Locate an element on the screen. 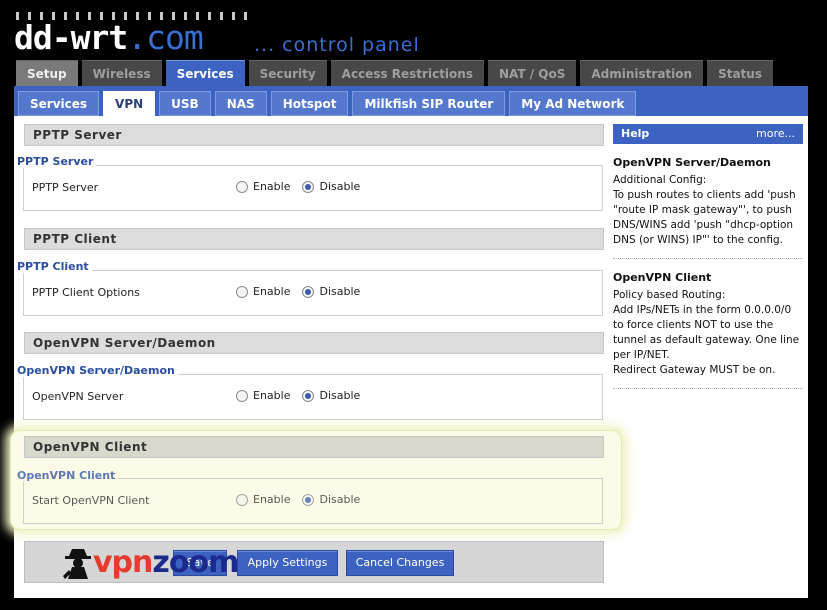 The height and width of the screenshot is (610, 827). openvpn-server-enable-label: Enable is located at coordinates (271, 395).